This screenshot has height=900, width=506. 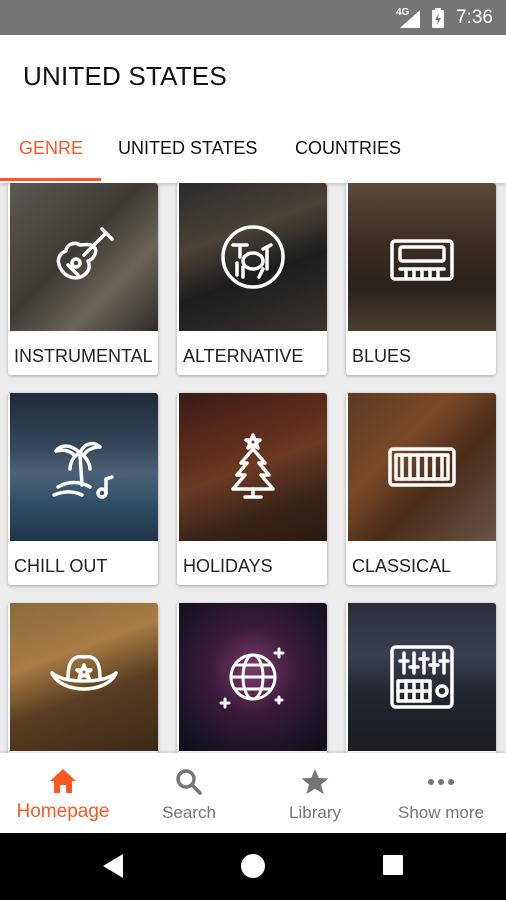 I want to click on guitar-icon, so click(x=85, y=253).